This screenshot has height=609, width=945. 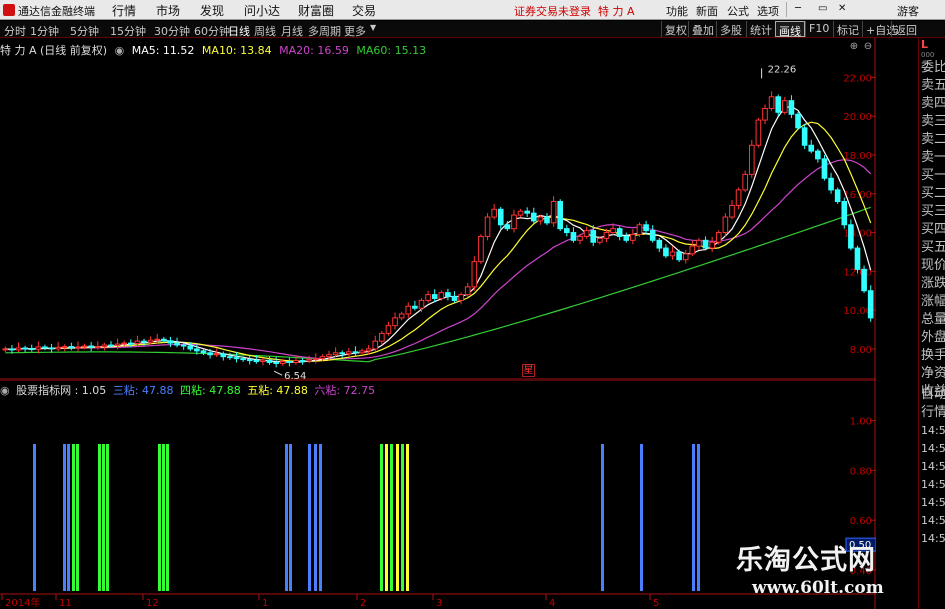 I want to click on close-window-button: ✕, so click(x=842, y=8).